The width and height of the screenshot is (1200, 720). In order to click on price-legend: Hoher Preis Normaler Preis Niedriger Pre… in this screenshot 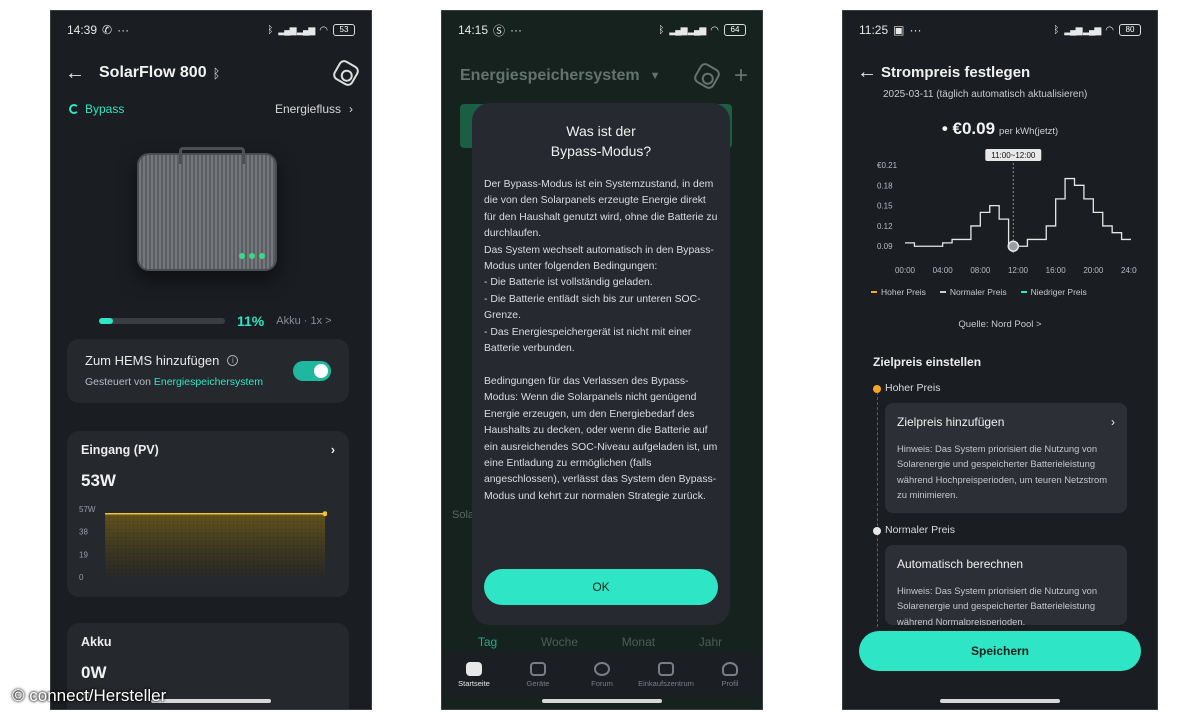, I will do `click(1009, 292)`.